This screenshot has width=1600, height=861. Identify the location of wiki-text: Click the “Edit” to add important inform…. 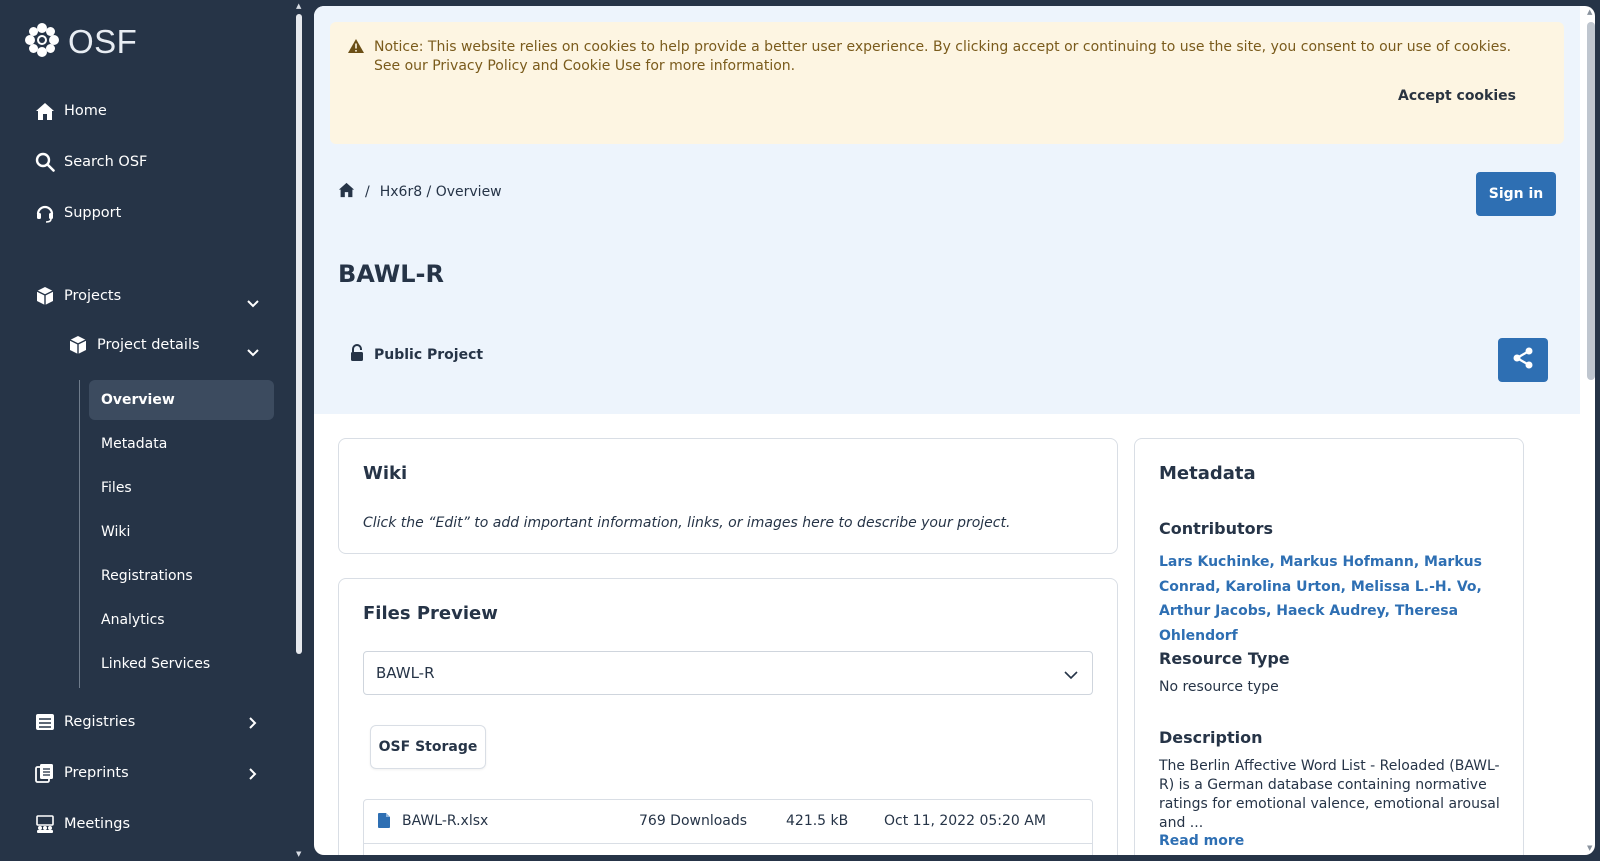
(687, 523).